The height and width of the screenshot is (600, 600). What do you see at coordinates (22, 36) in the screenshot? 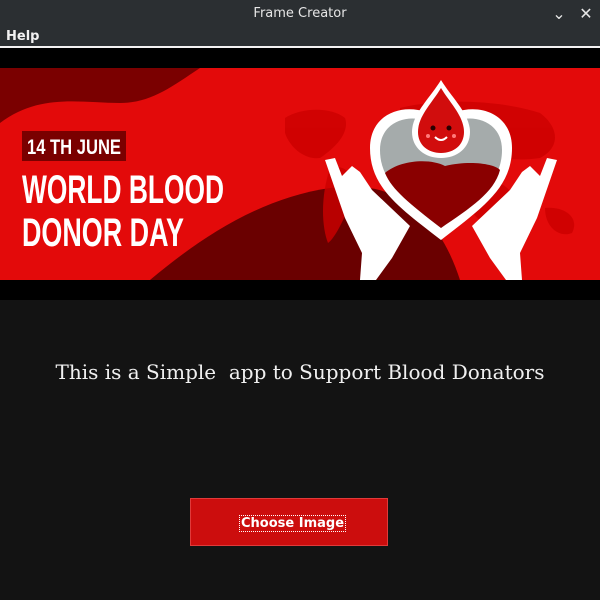
I see `menu-help: Help` at bounding box center [22, 36].